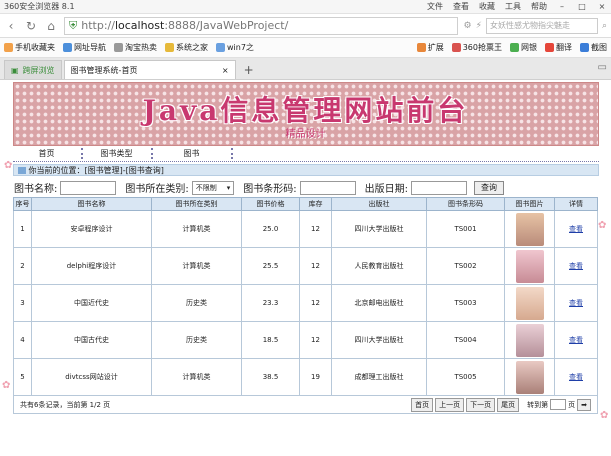 This screenshot has height=456, width=611. Describe the element at coordinates (305, 405) in the screenshot. I see `pagination: 共有6条记录，当前第 1/2 页 首页 上一页 下一页 尾页 转到第 页 ➡` at that location.